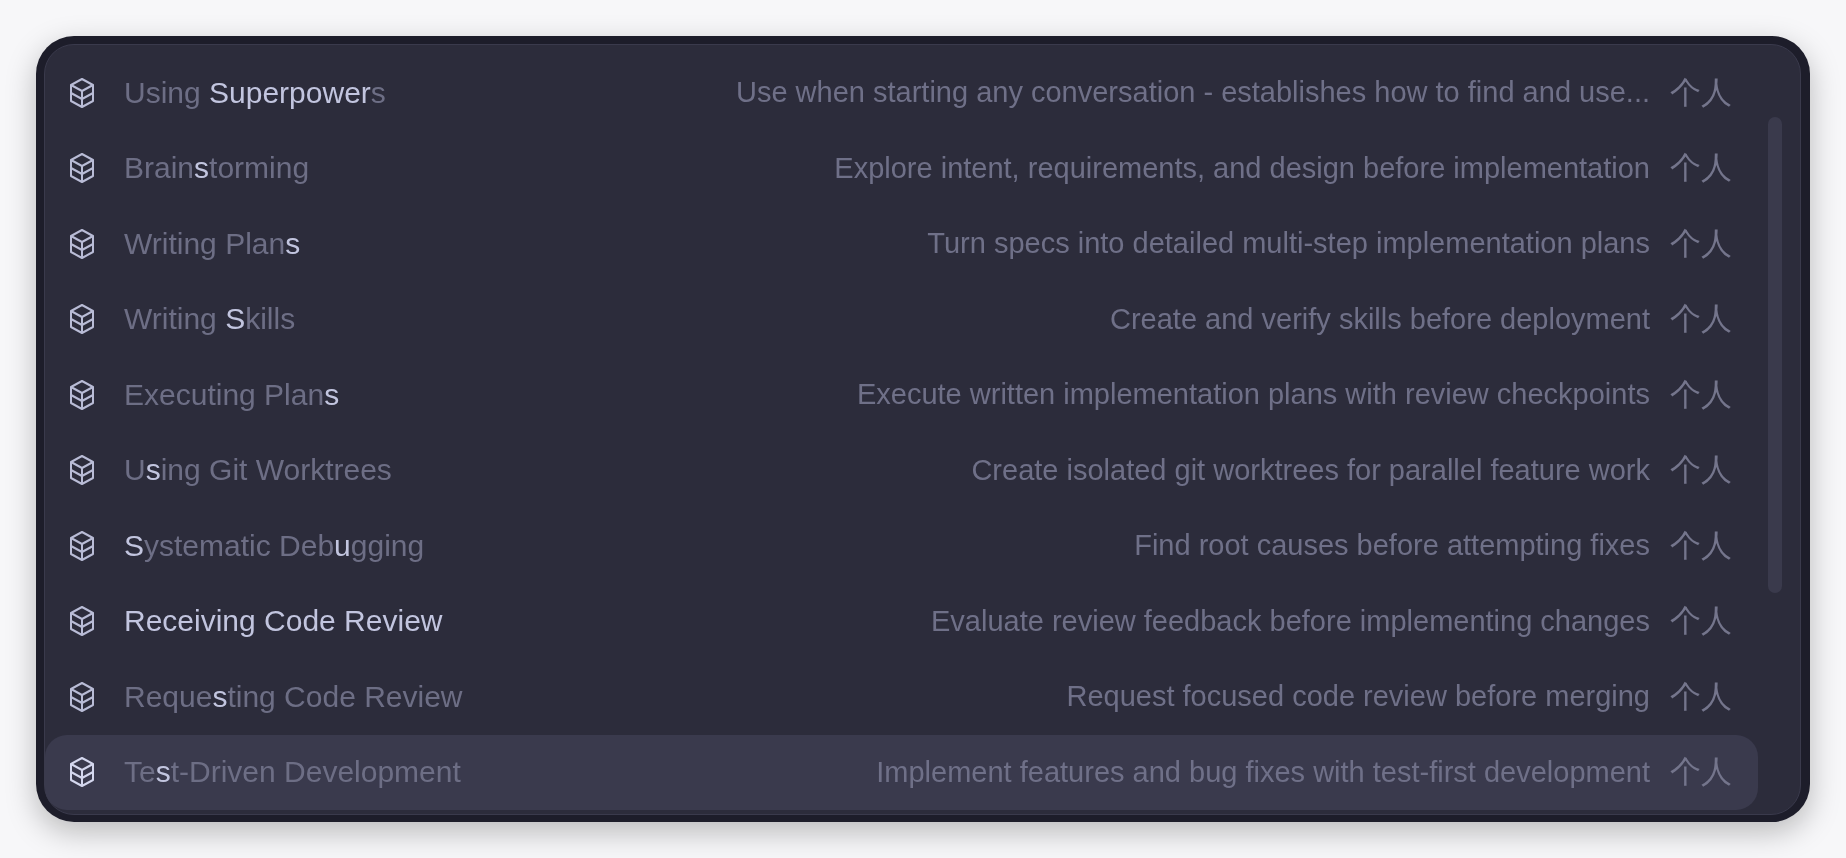  Describe the element at coordinates (901, 319) in the screenshot. I see `skill-item: Writing Skills Create and verify skills before deployment 个人` at that location.